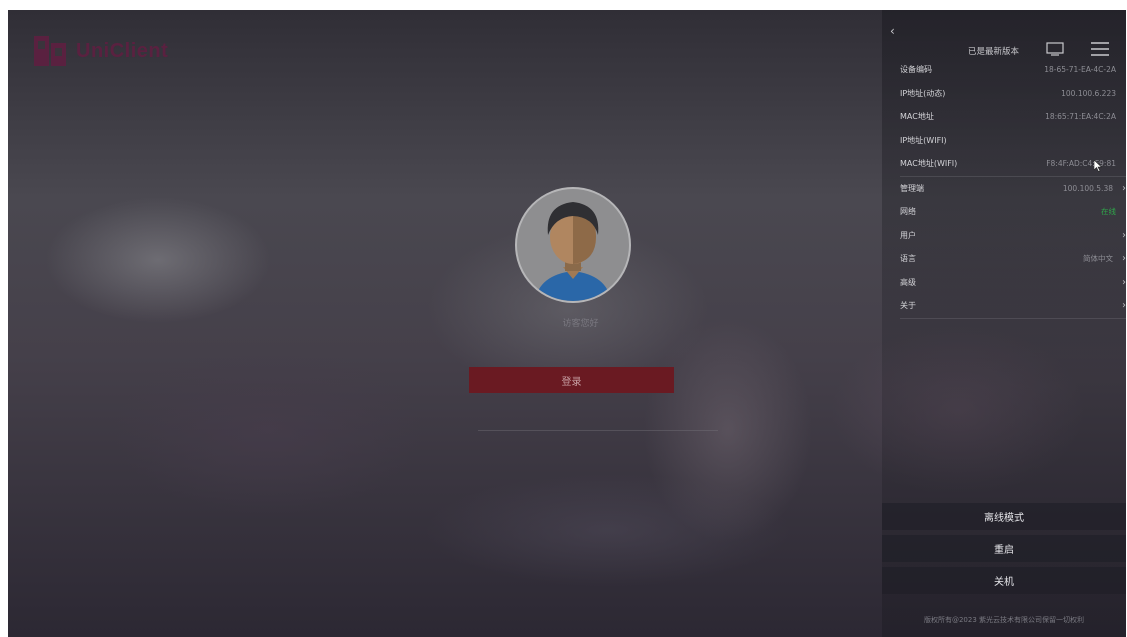 The width and height of the screenshot is (1127, 637). I want to click on info-row-ip-wifi: IP地址(WIFI), so click(1004, 141).